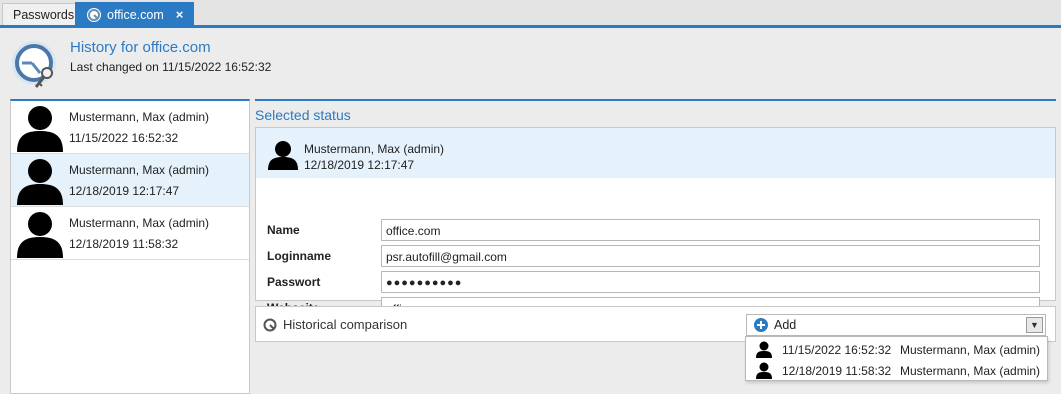 The image size is (1061, 394). I want to click on selected-status-title: Selected status, so click(655, 111).